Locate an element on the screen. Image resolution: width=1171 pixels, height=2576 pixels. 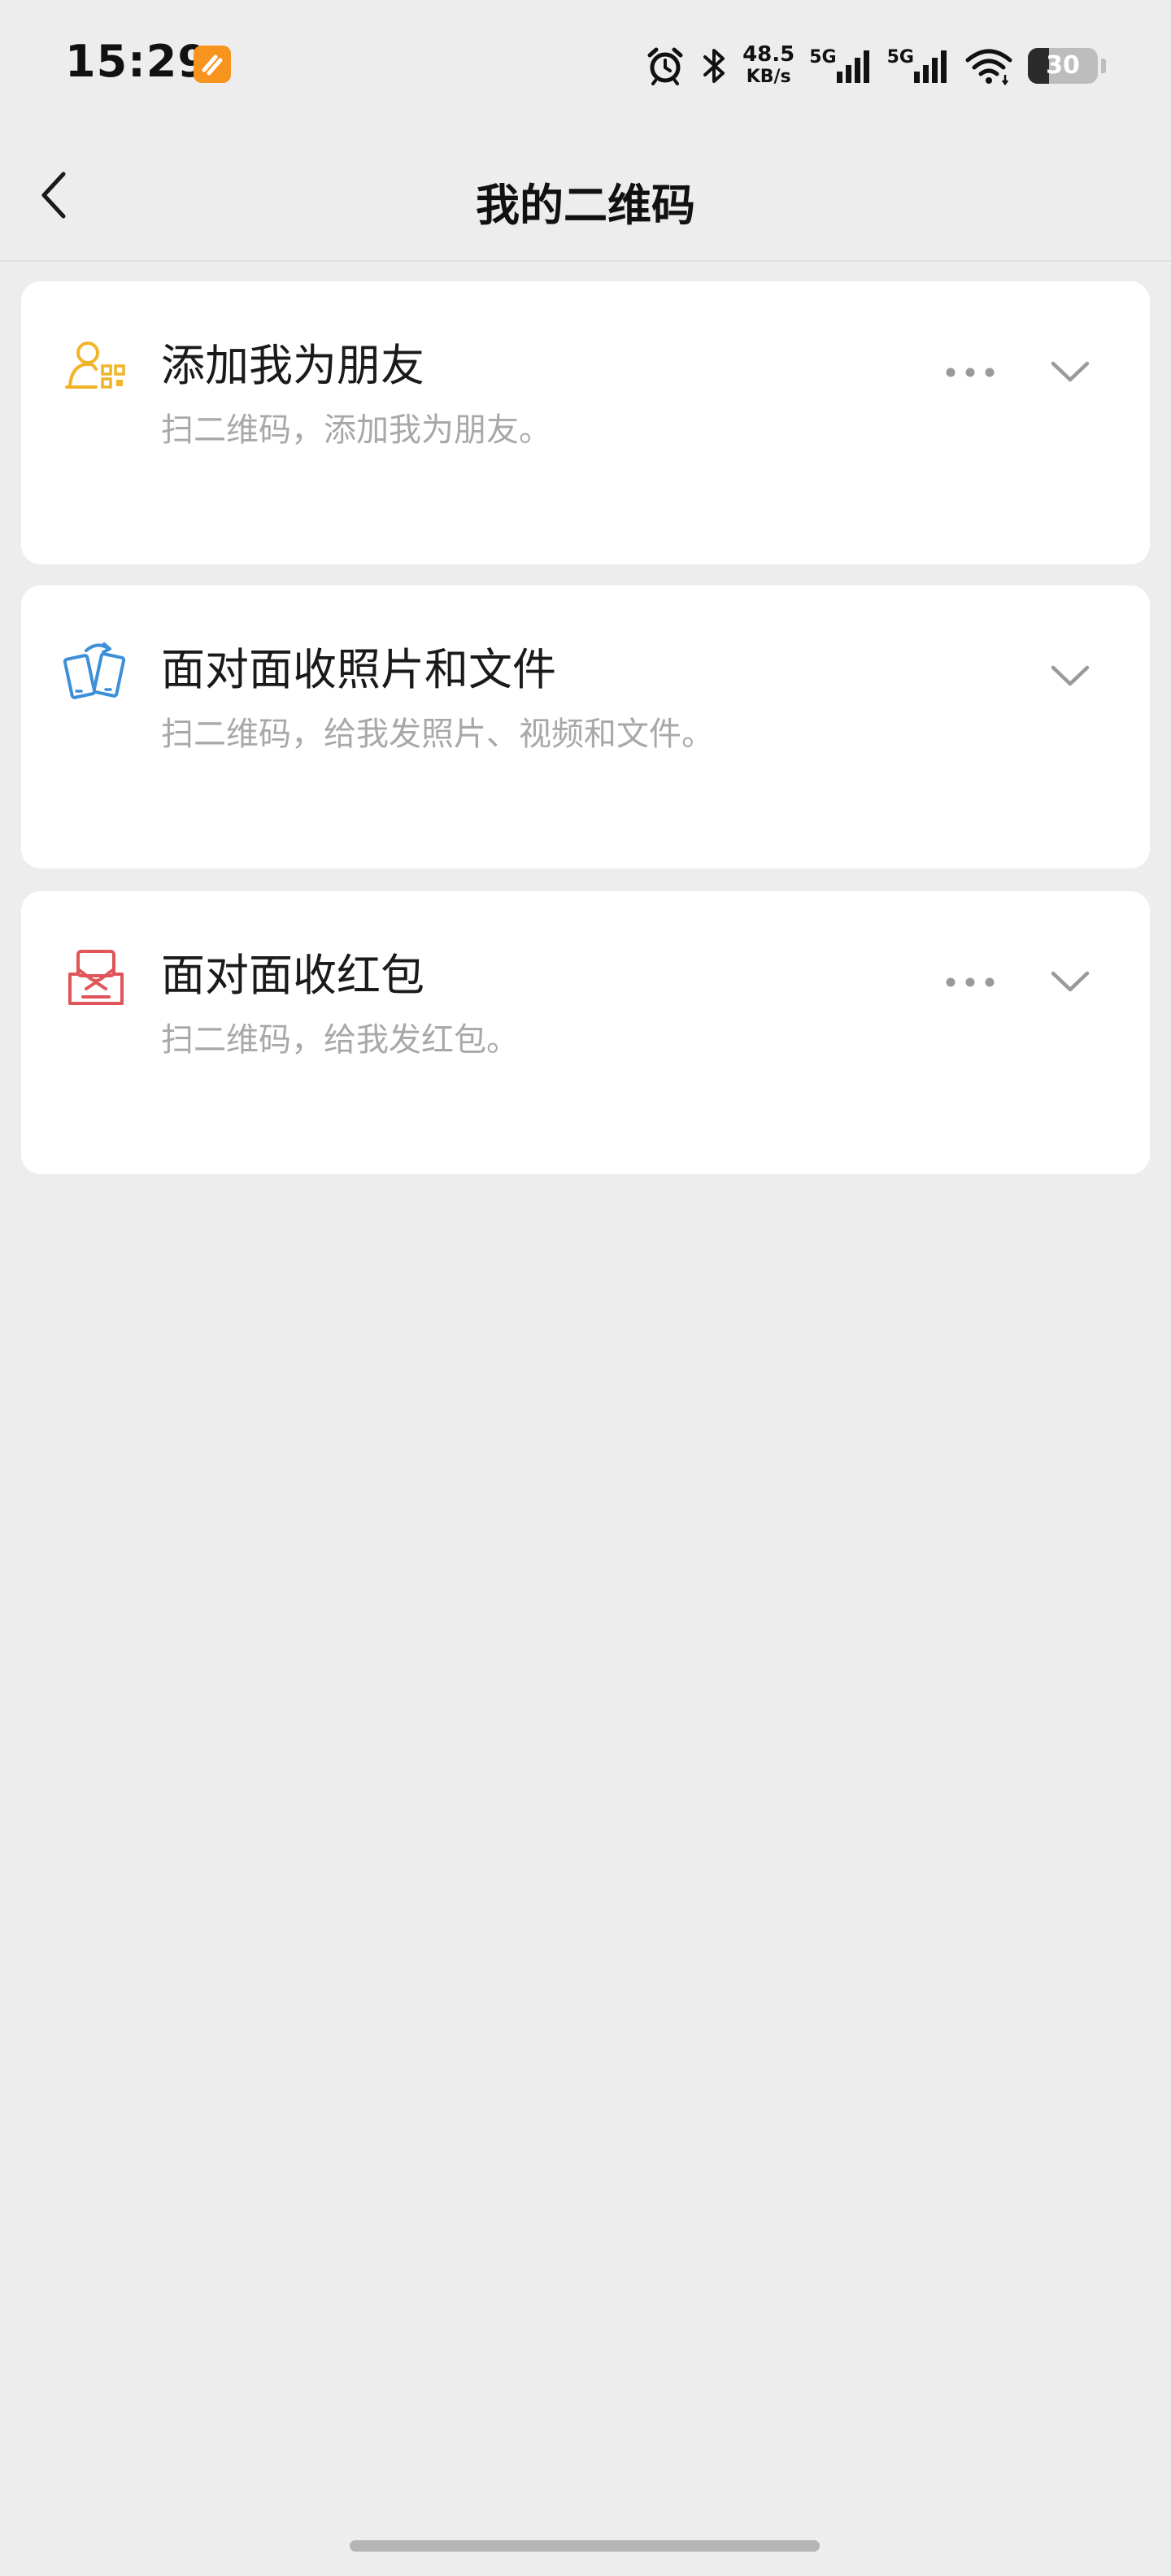
card-receive-red-packet: 面对面收红包 扫二维码，给我发红包。 is located at coordinates (585, 1032).